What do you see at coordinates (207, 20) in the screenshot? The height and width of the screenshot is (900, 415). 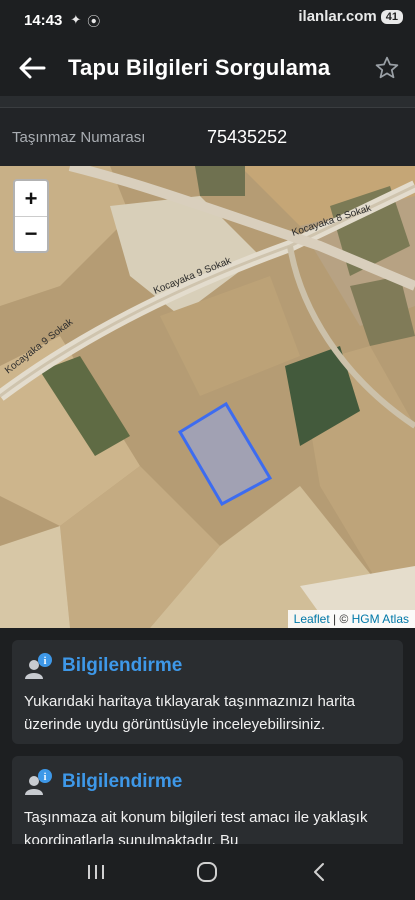 I see `status-bar: 14:43 ✦ ⦿ ilanlar.com 41` at bounding box center [207, 20].